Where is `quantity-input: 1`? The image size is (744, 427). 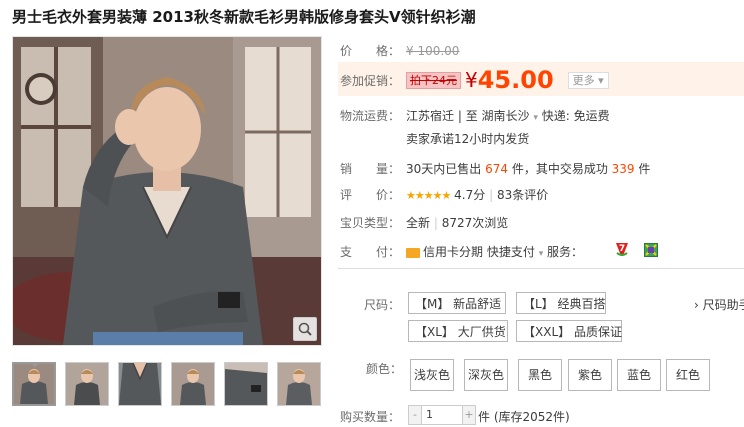 quantity-input: 1 is located at coordinates (442, 415).